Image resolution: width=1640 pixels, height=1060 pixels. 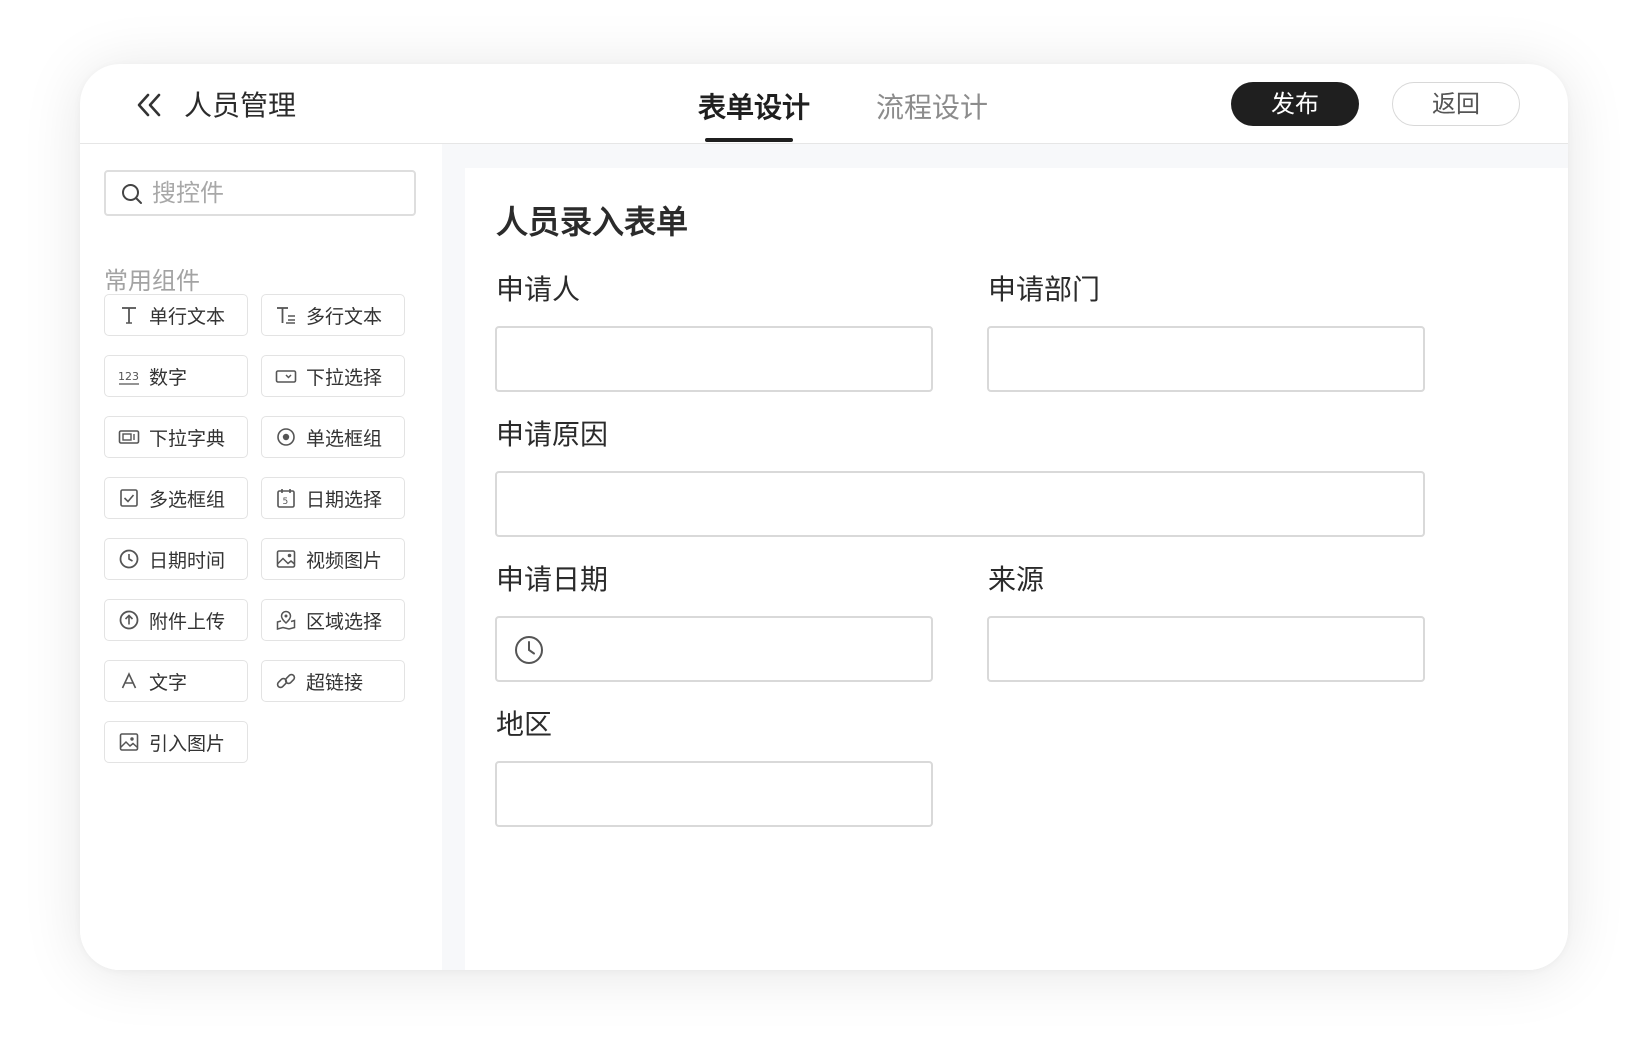 I want to click on component-label: 下拉选择, so click(x=344, y=377).